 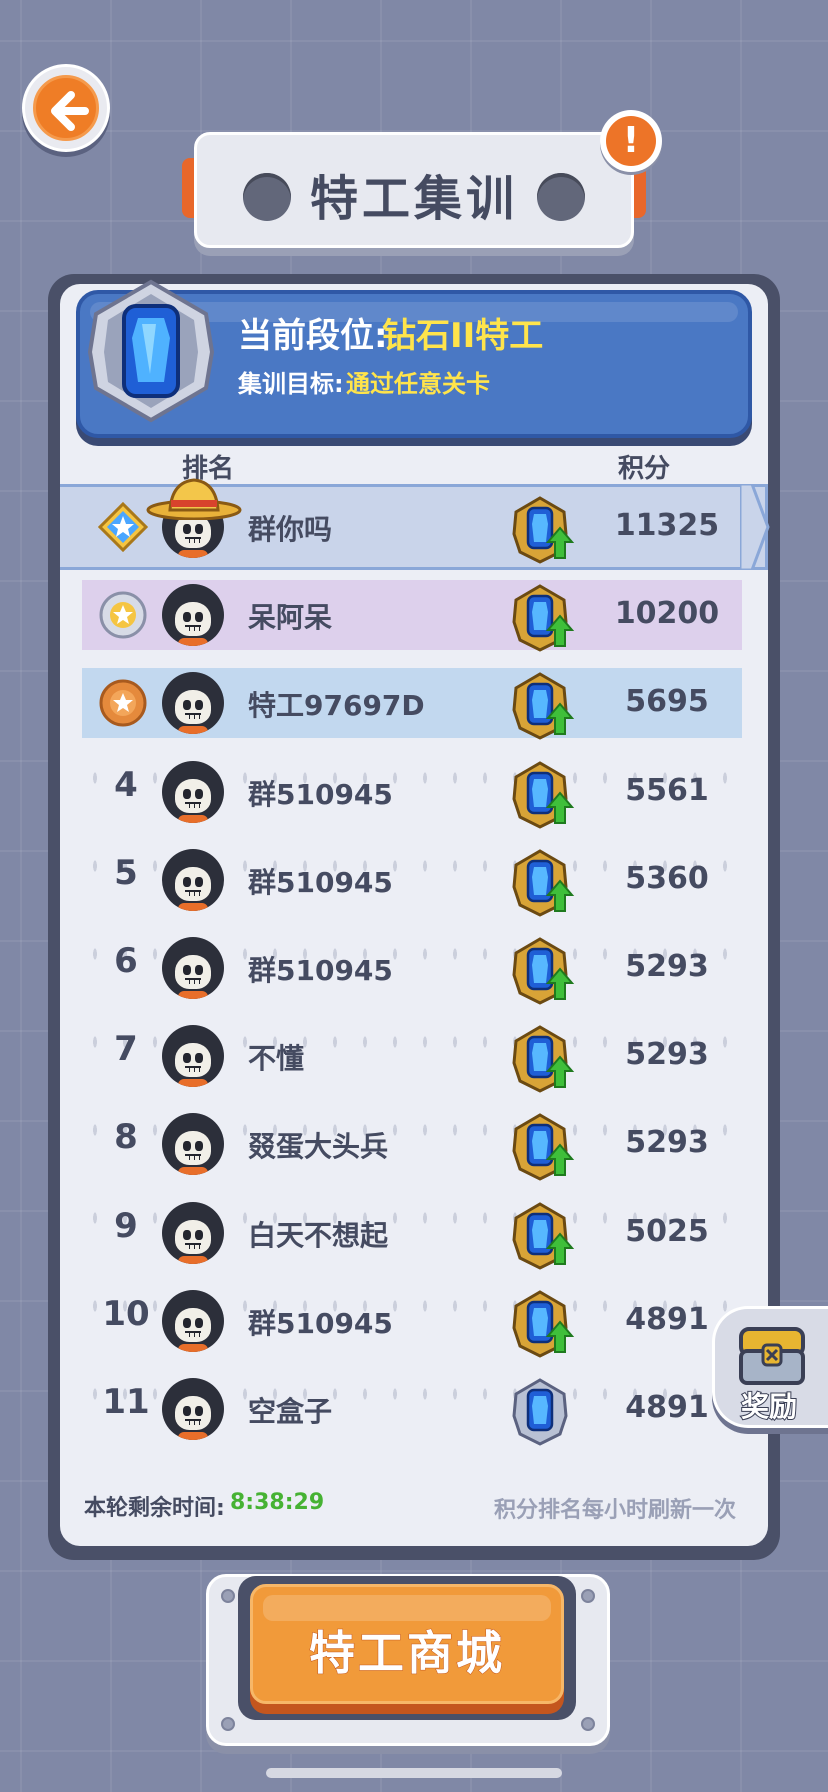 What do you see at coordinates (463, 336) in the screenshot?
I see `current-rank-value: 钻石II特工` at bounding box center [463, 336].